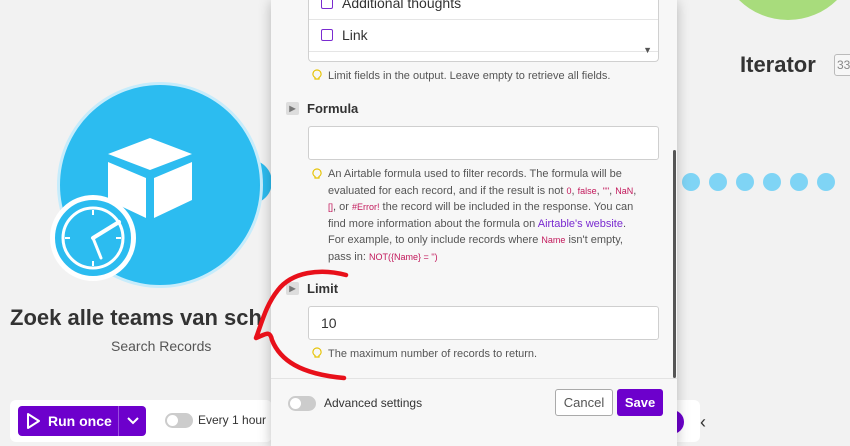  Describe the element at coordinates (33, 421) in the screenshot. I see `play-icon` at that location.